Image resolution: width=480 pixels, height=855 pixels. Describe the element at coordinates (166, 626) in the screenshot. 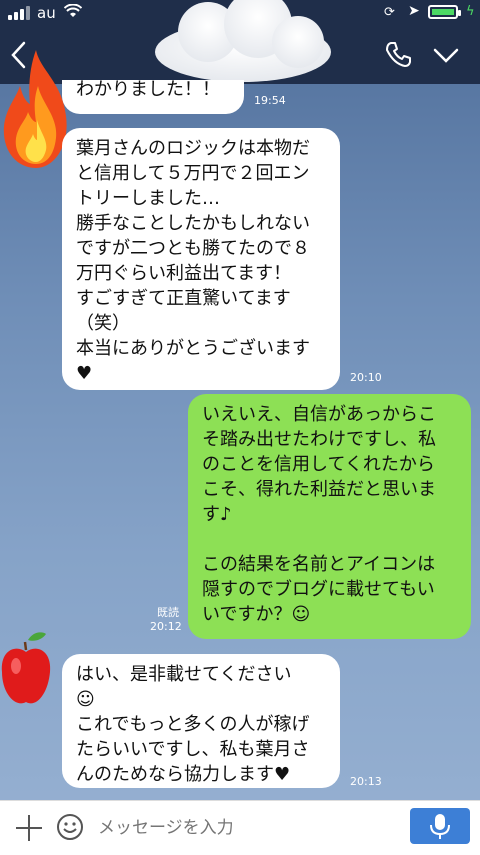

I see `message-timestamp: 20:12` at that location.